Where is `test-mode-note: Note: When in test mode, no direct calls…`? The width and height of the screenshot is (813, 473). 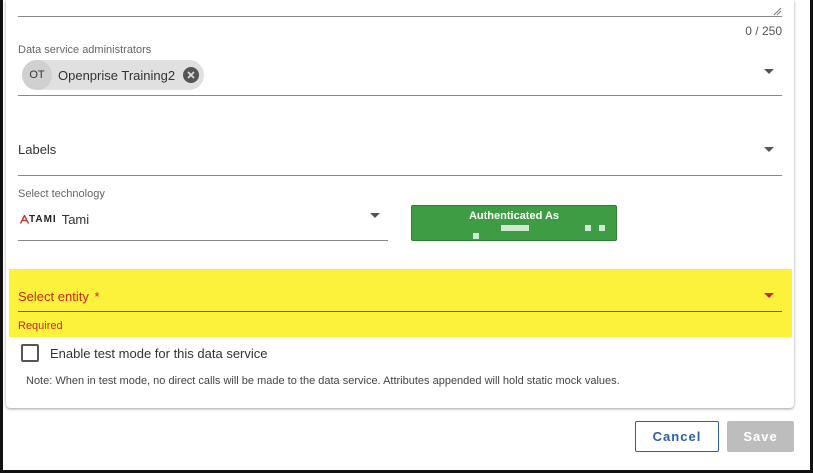
test-mode-note: Note: When in test mode, no direct calls… is located at coordinates (323, 381).